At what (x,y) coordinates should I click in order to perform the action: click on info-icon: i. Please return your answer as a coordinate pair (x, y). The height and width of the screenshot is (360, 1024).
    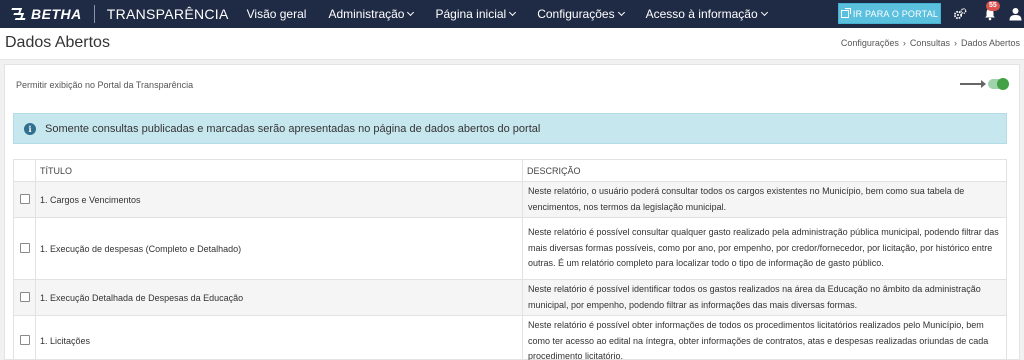
    Looking at the image, I should click on (30, 128).